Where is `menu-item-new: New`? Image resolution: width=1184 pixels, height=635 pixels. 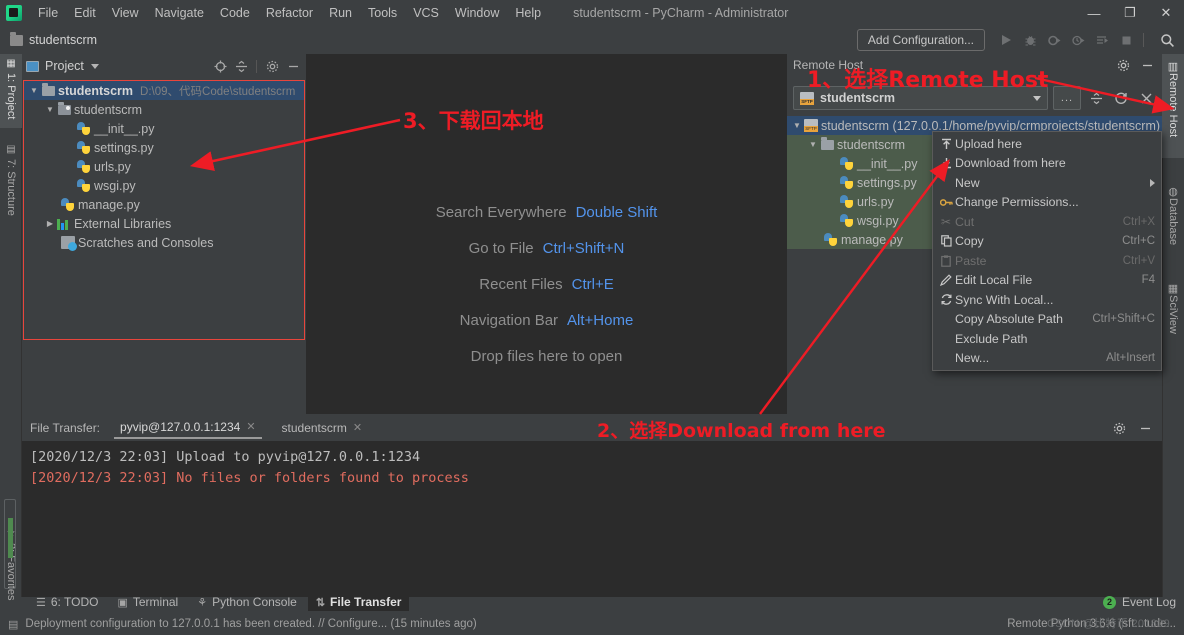
menu-item-new: New is located at coordinates (1047, 183).